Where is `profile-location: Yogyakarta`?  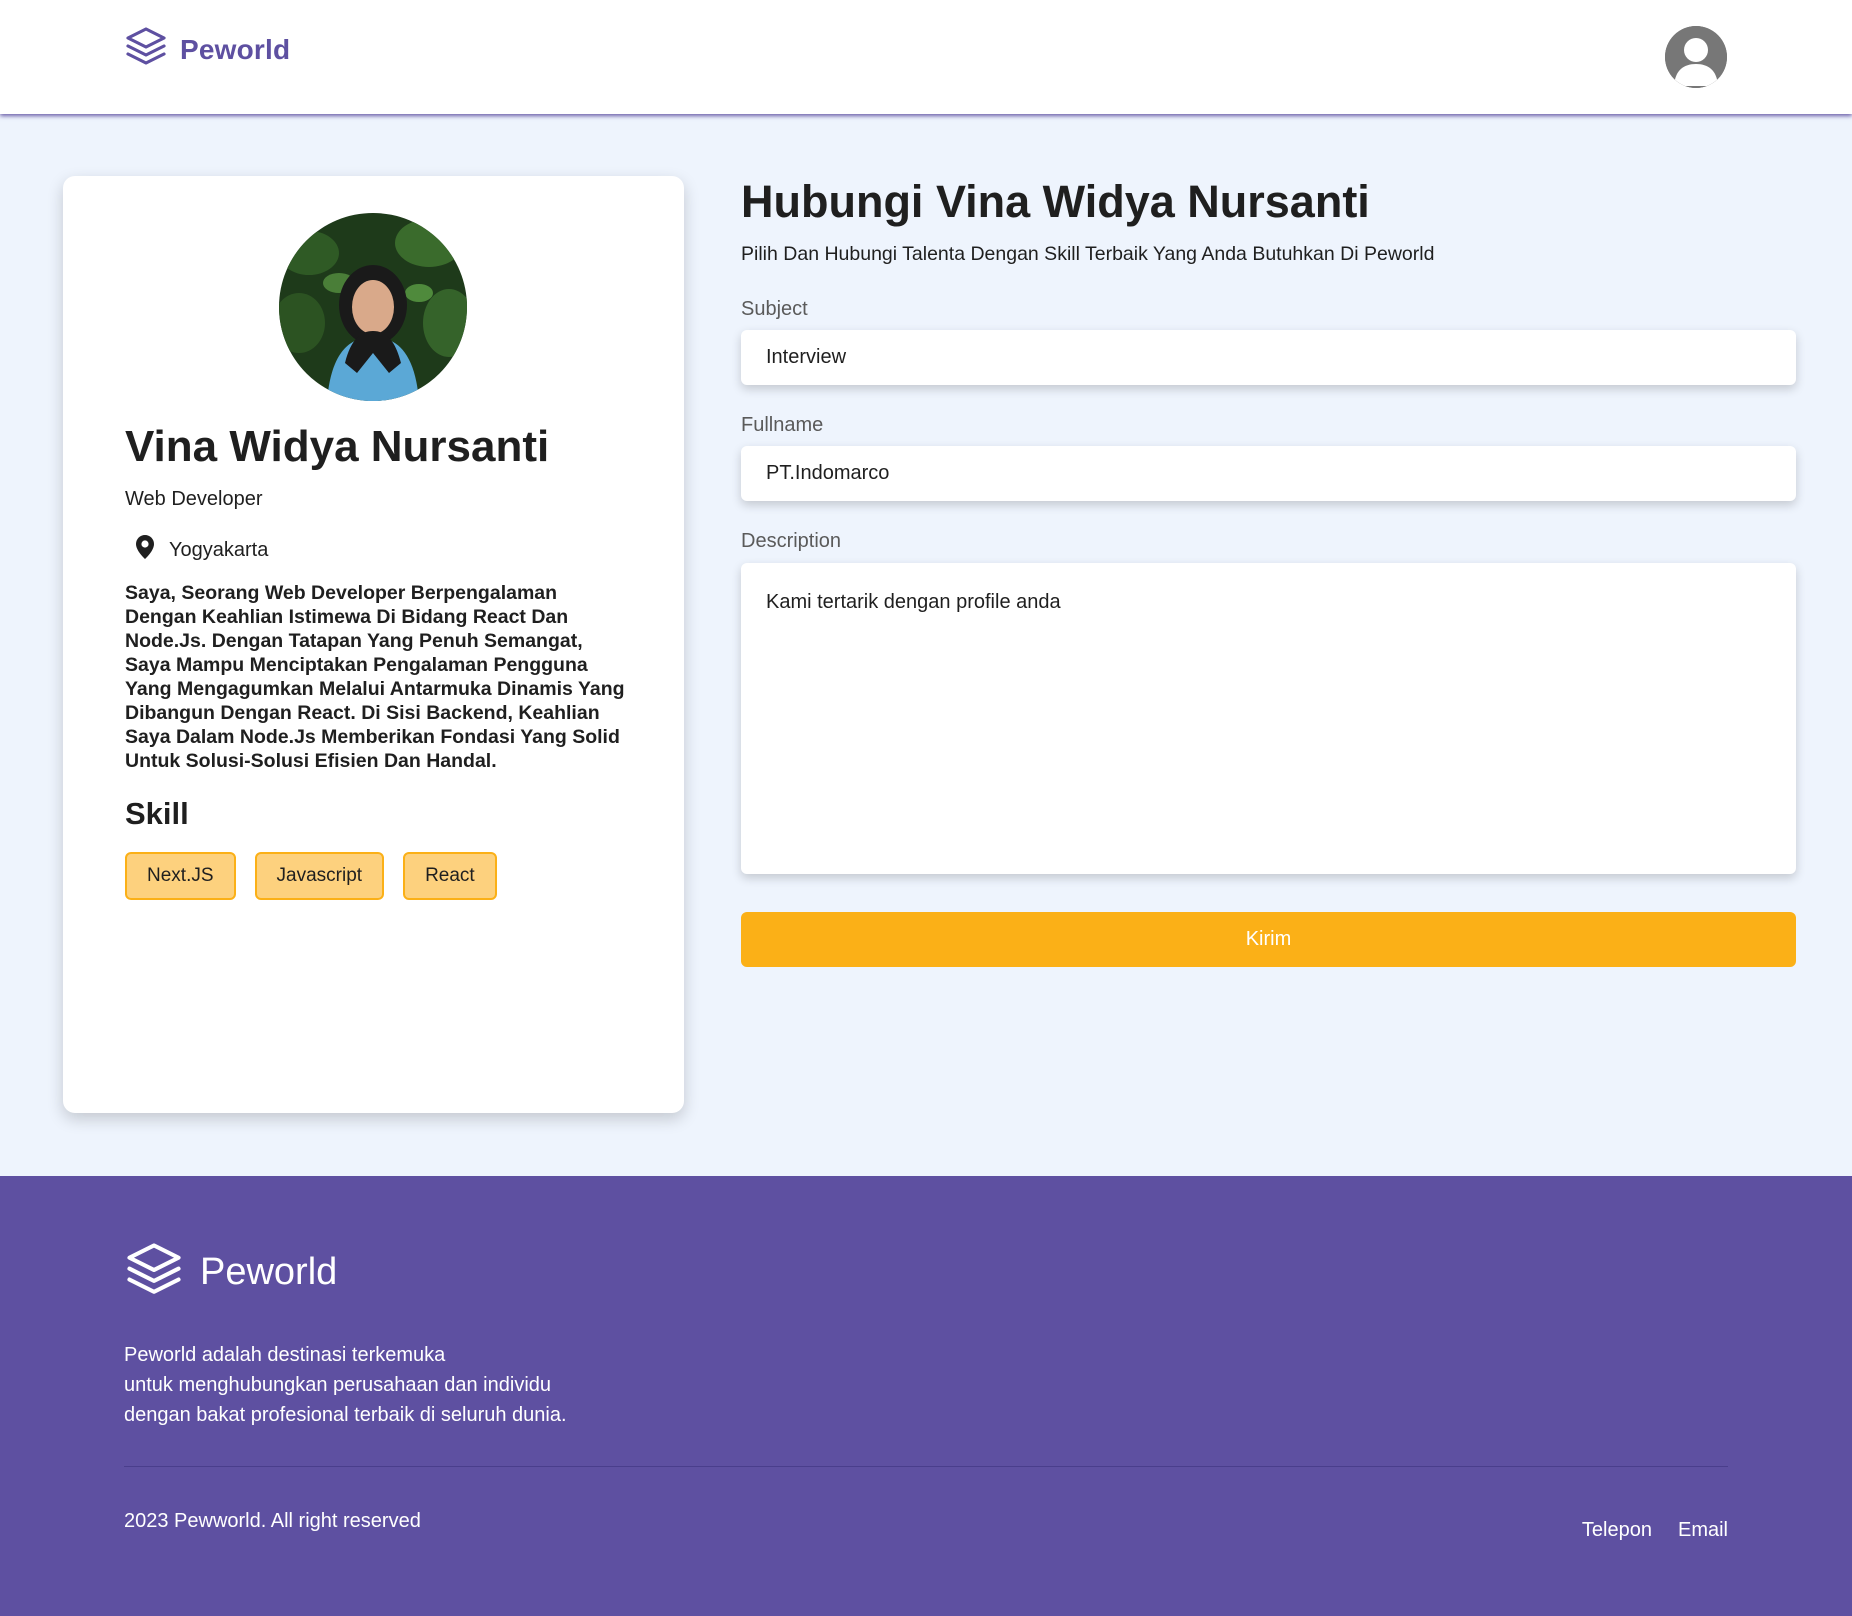 profile-location: Yogyakarta is located at coordinates (201, 550).